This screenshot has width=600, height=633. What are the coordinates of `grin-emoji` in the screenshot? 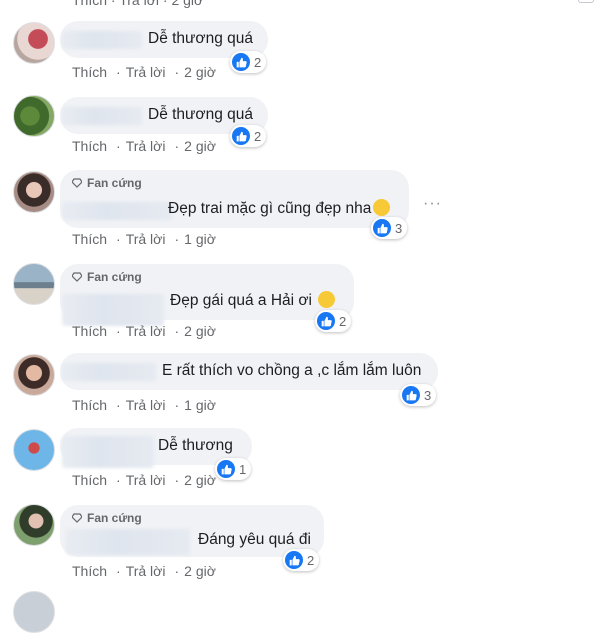 It's located at (326, 299).